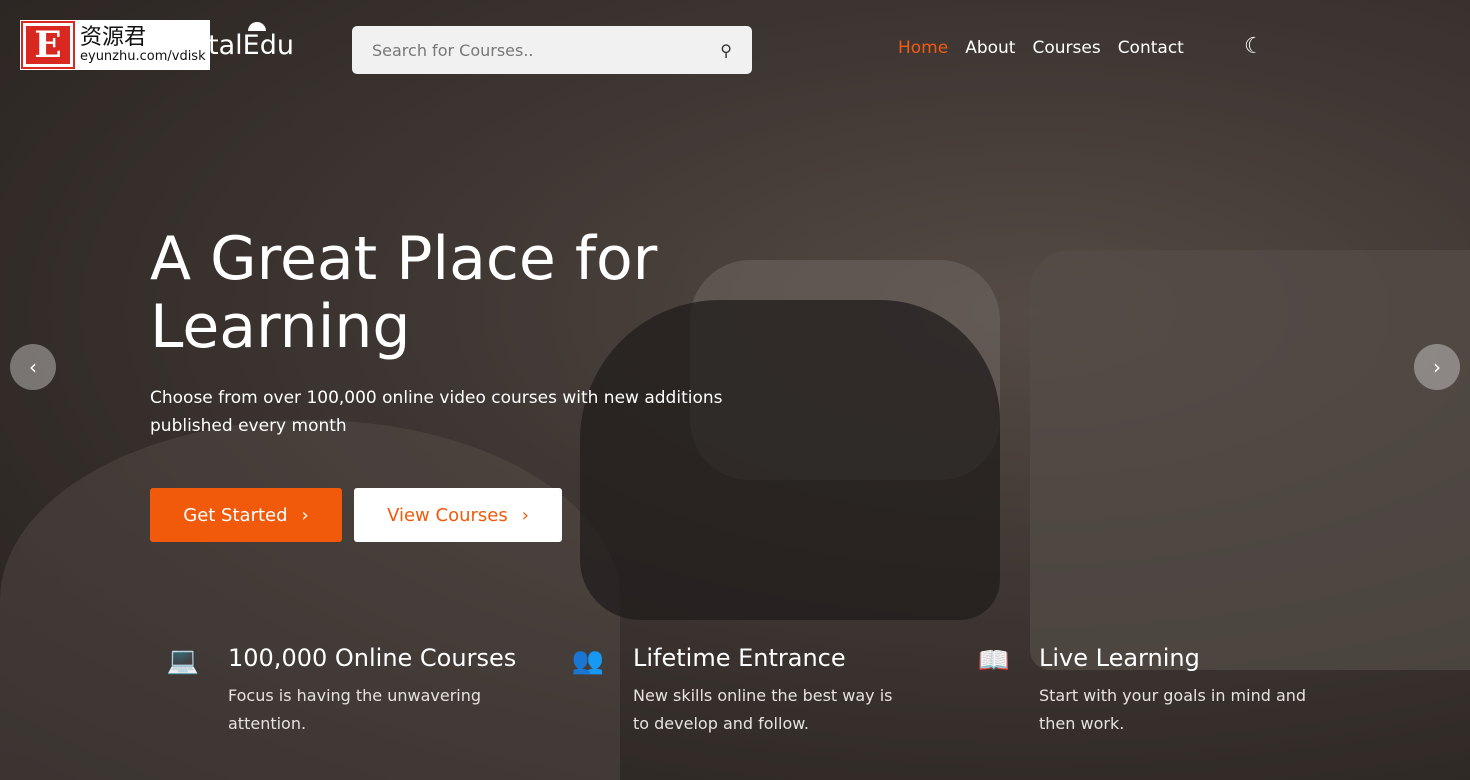 The image size is (1470, 780). Describe the element at coordinates (48, 45) in the screenshot. I see `watermark-logo: E` at that location.